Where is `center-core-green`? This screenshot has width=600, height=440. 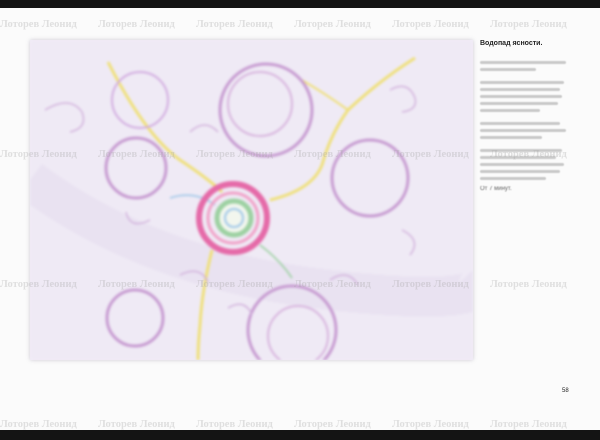 center-core-green is located at coordinates (234, 218).